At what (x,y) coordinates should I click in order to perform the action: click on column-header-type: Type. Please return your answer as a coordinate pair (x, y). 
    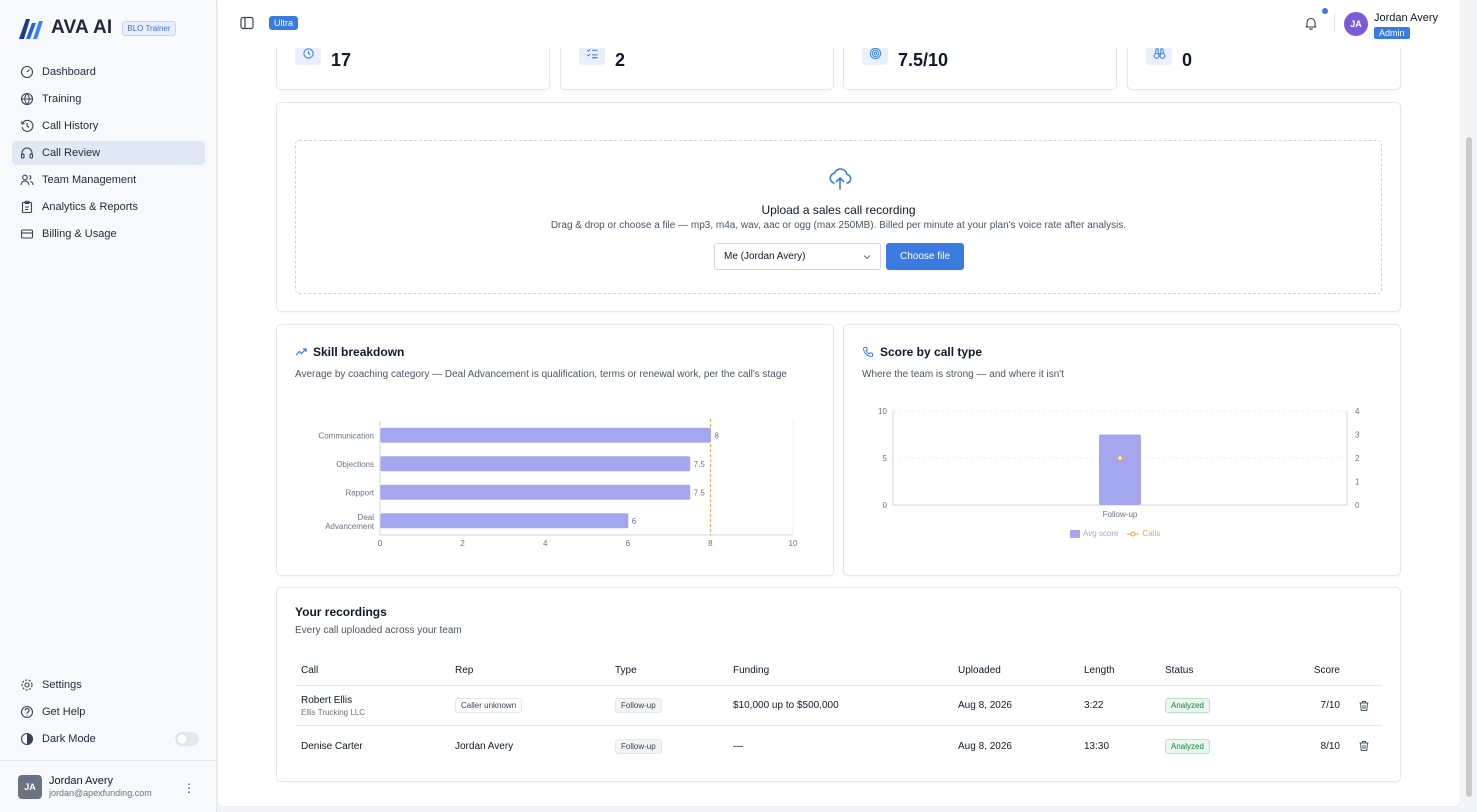
    Looking at the image, I should click on (626, 671).